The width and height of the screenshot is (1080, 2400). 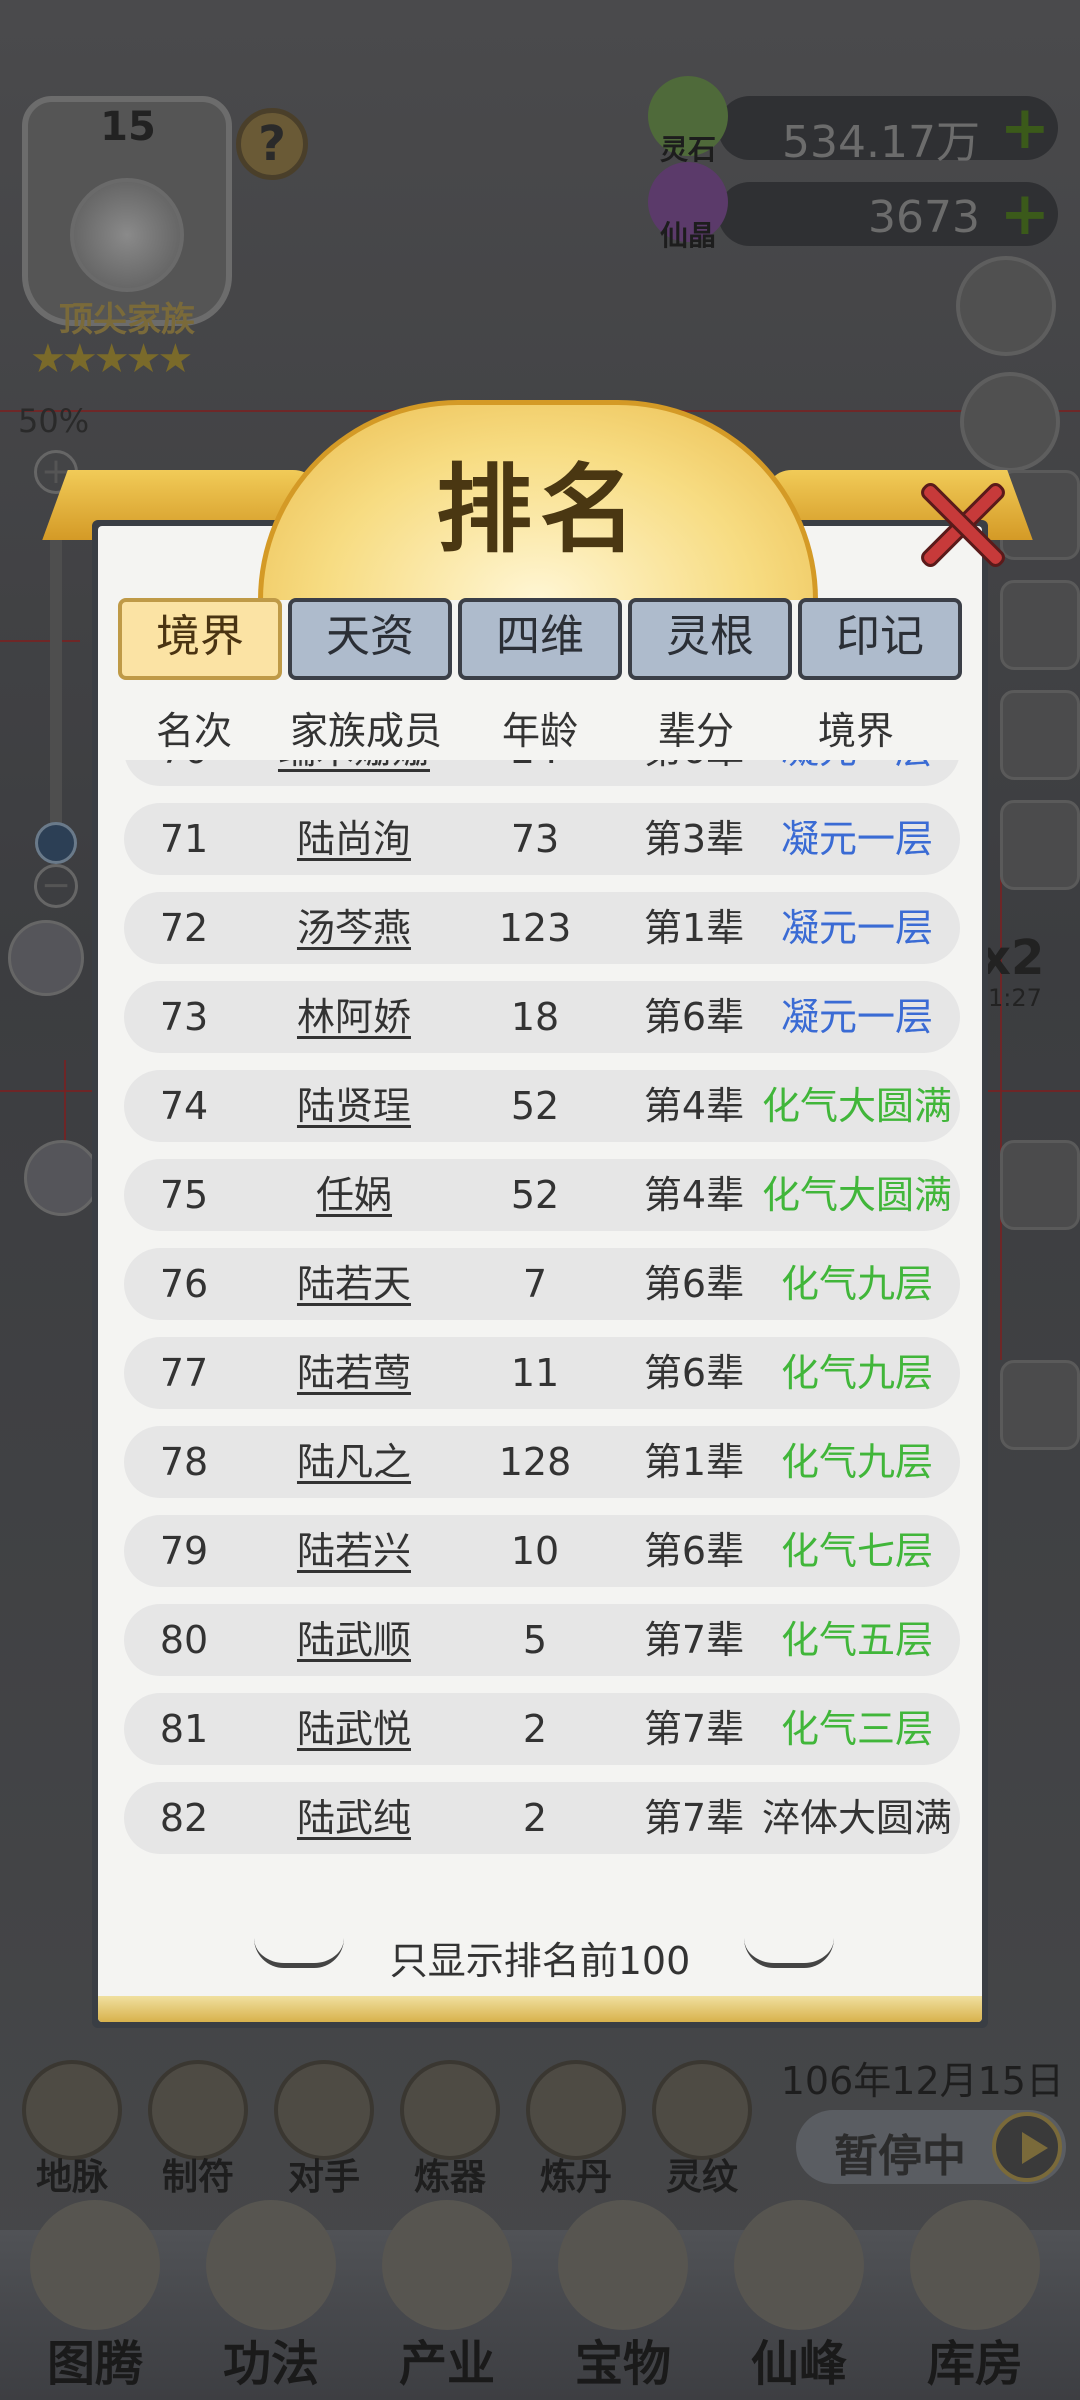 What do you see at coordinates (354, 1729) in the screenshot?
I see `member-name-link: 陆武悦` at bounding box center [354, 1729].